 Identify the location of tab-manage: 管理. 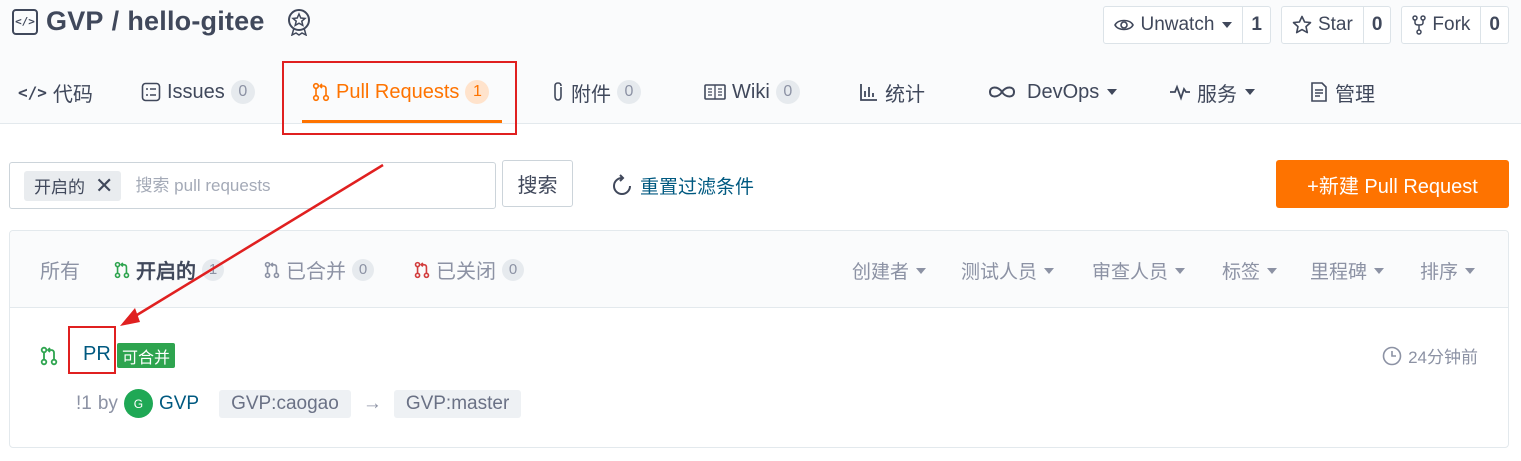
(1342, 92).